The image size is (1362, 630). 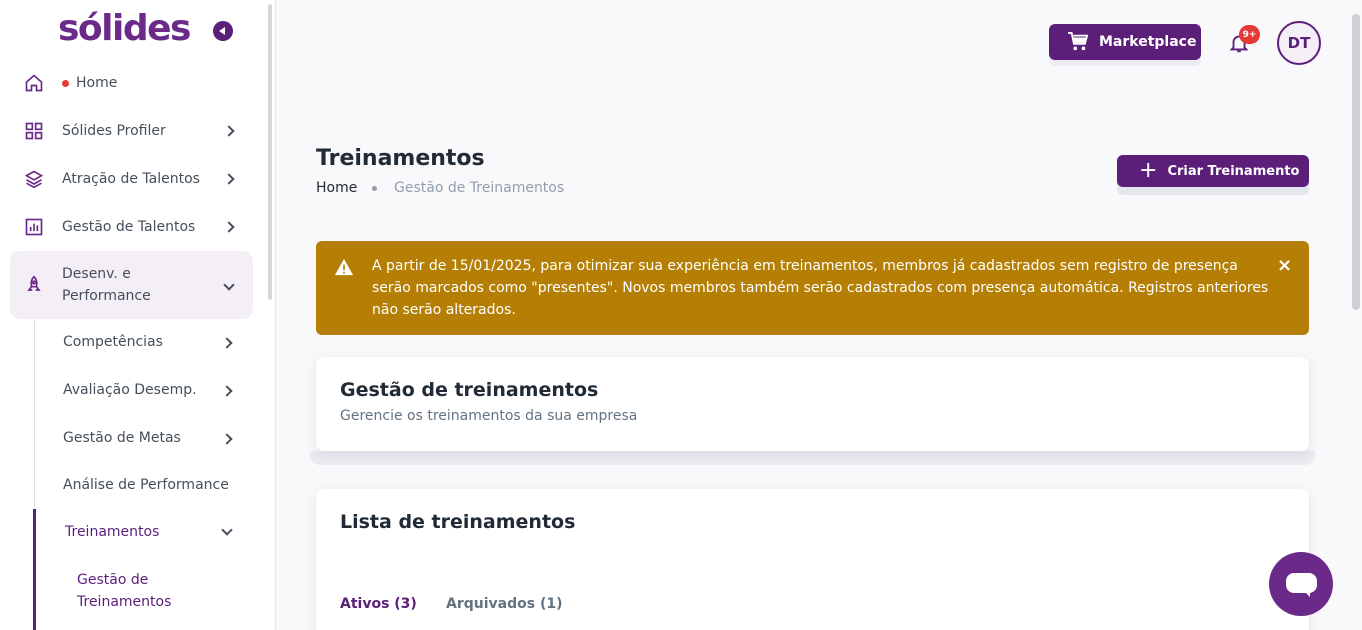 I want to click on sidebar-item-gestao-talentos: Gestão de Talentos, so click(x=131, y=227).